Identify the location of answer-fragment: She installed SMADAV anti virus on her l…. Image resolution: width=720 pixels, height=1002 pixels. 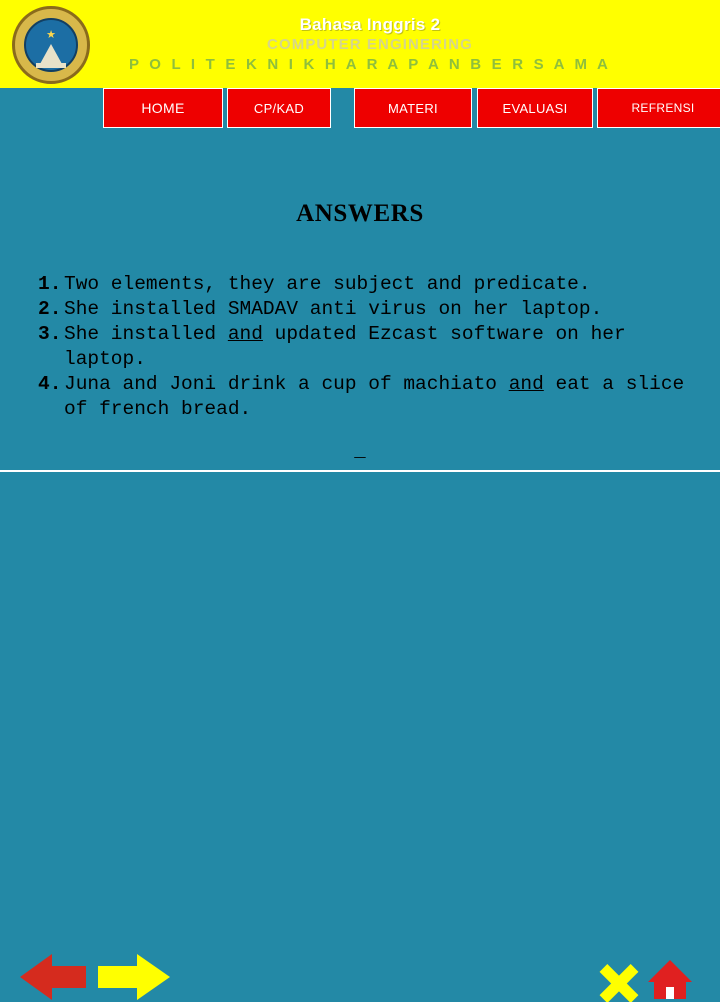
(333, 309).